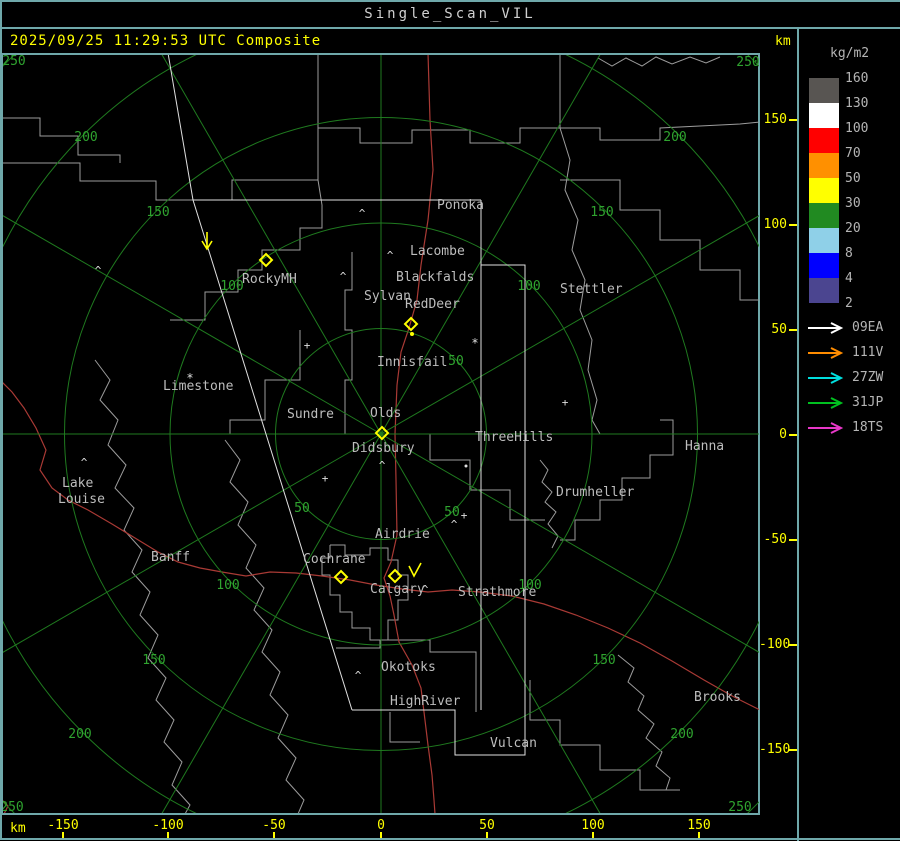 The image size is (900, 841). I want to click on city-label: Vulcan, so click(513, 743).